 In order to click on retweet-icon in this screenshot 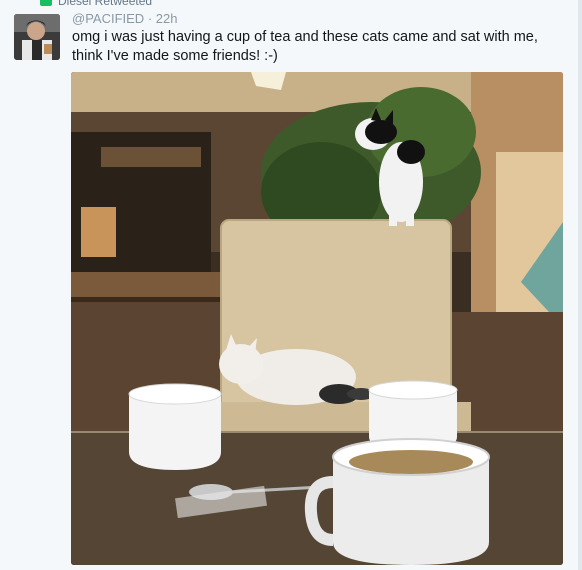, I will do `click(46, 3)`.